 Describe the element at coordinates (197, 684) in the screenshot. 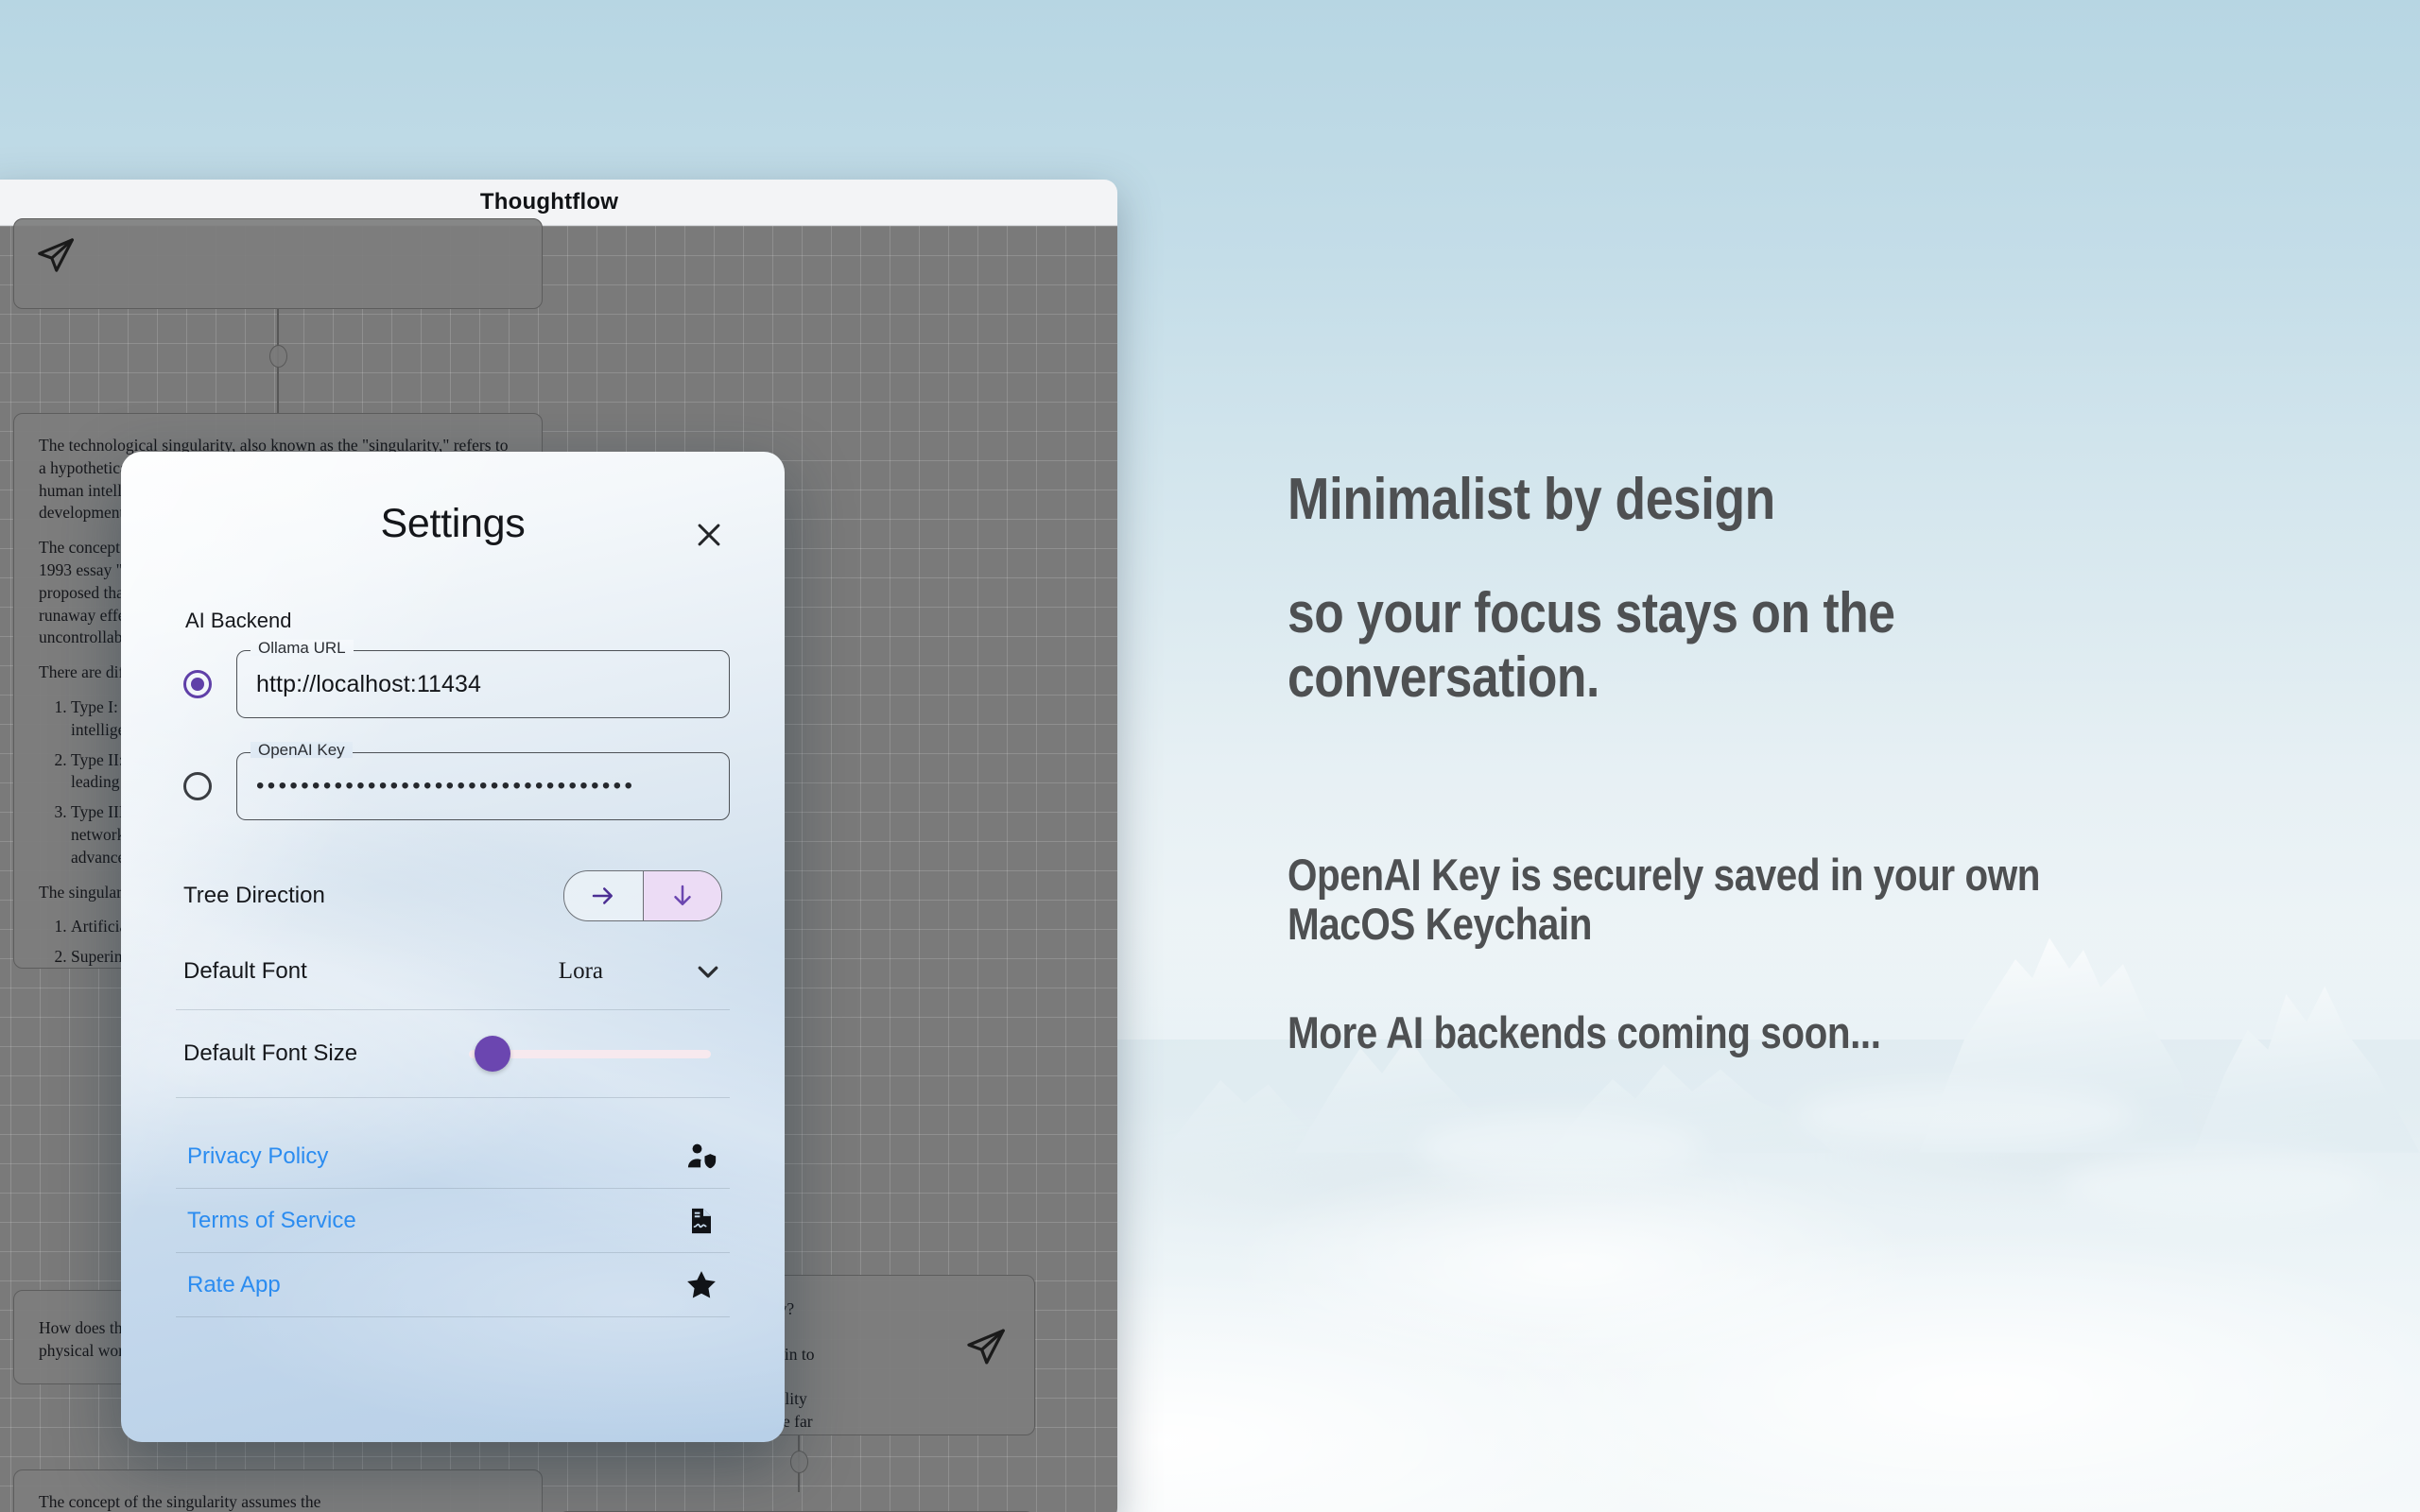

I see `radio-ollama` at that location.